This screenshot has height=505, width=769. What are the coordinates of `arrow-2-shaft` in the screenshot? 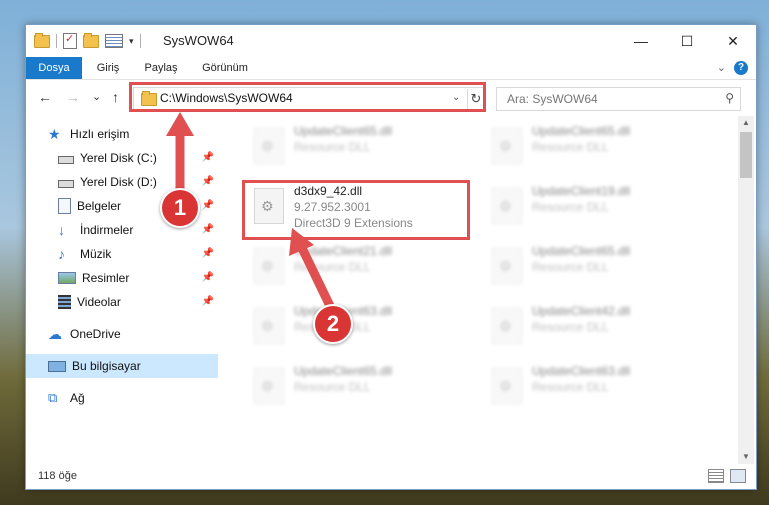 It's located at (316, 277).